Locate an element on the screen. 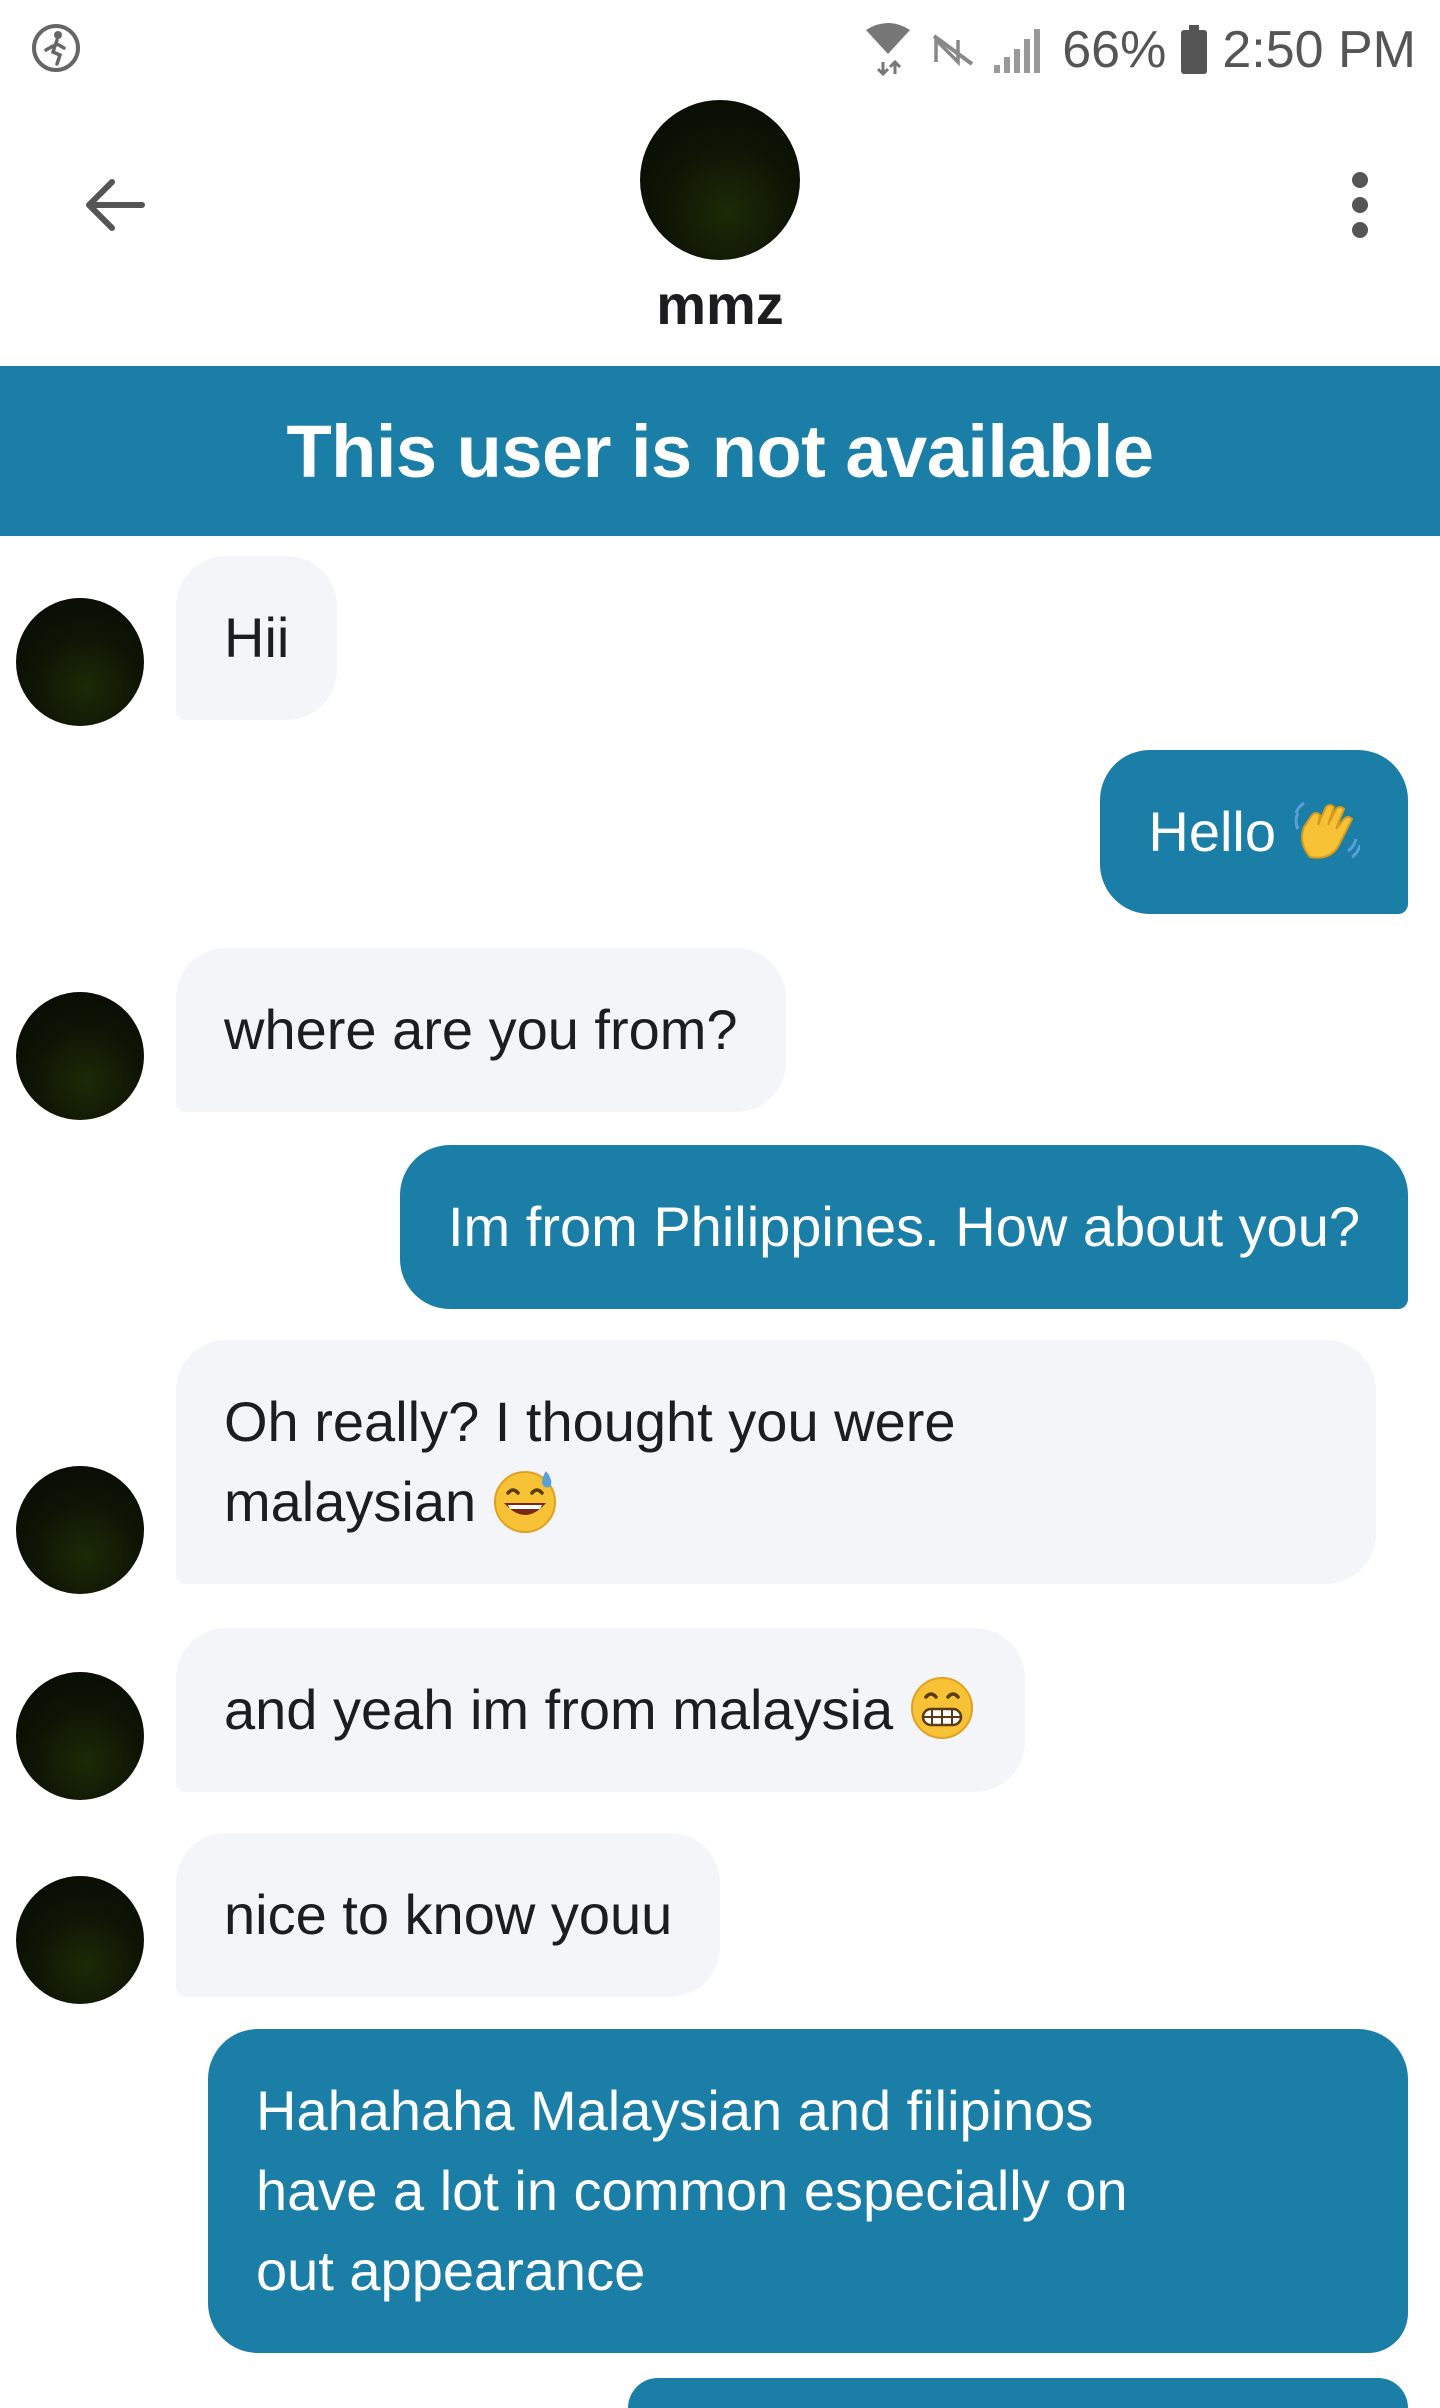  no-sim-icon is located at coordinates (953, 50).